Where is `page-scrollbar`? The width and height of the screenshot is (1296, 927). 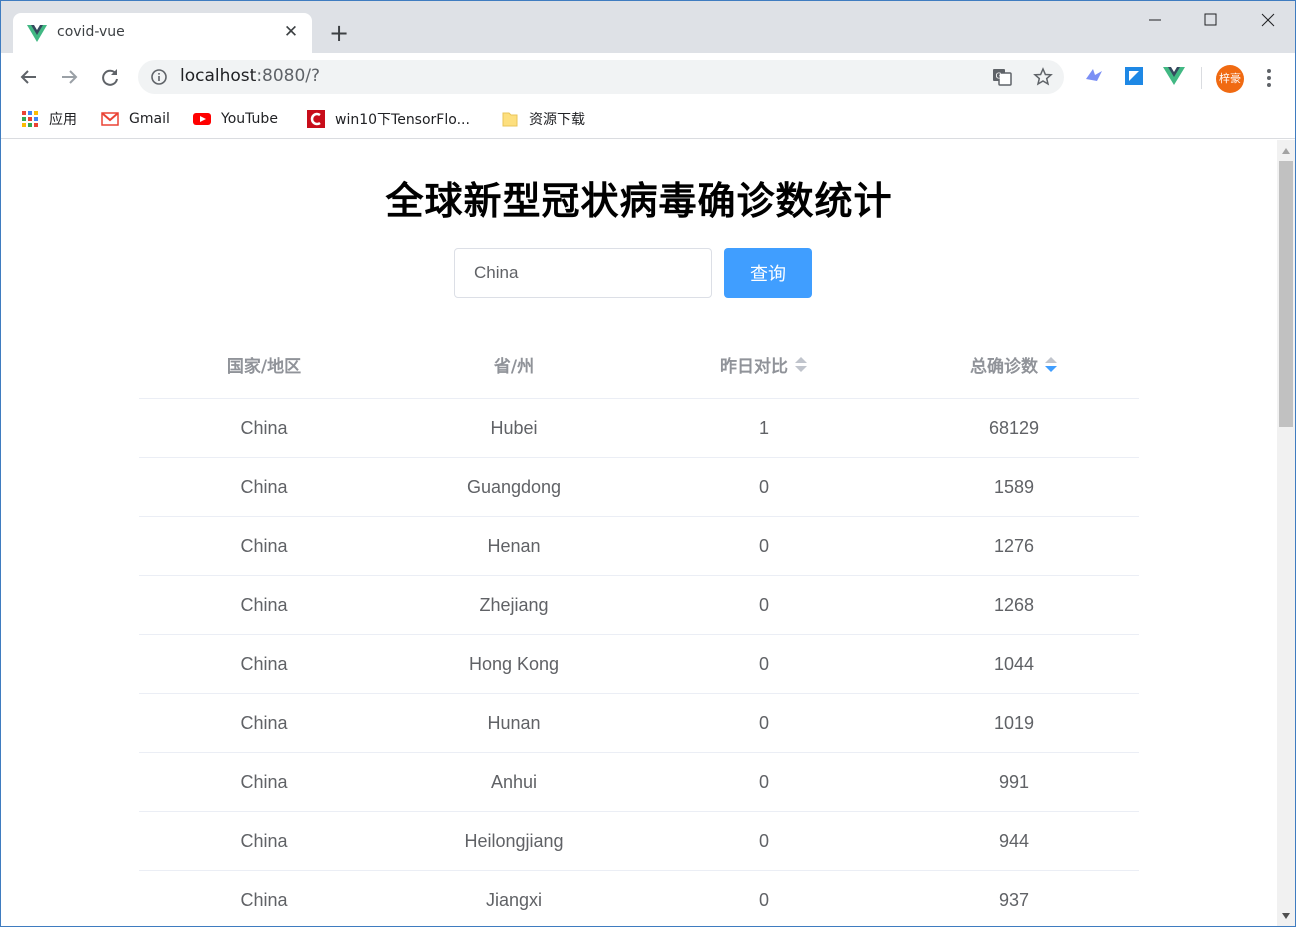
page-scrollbar is located at coordinates (1286, 533).